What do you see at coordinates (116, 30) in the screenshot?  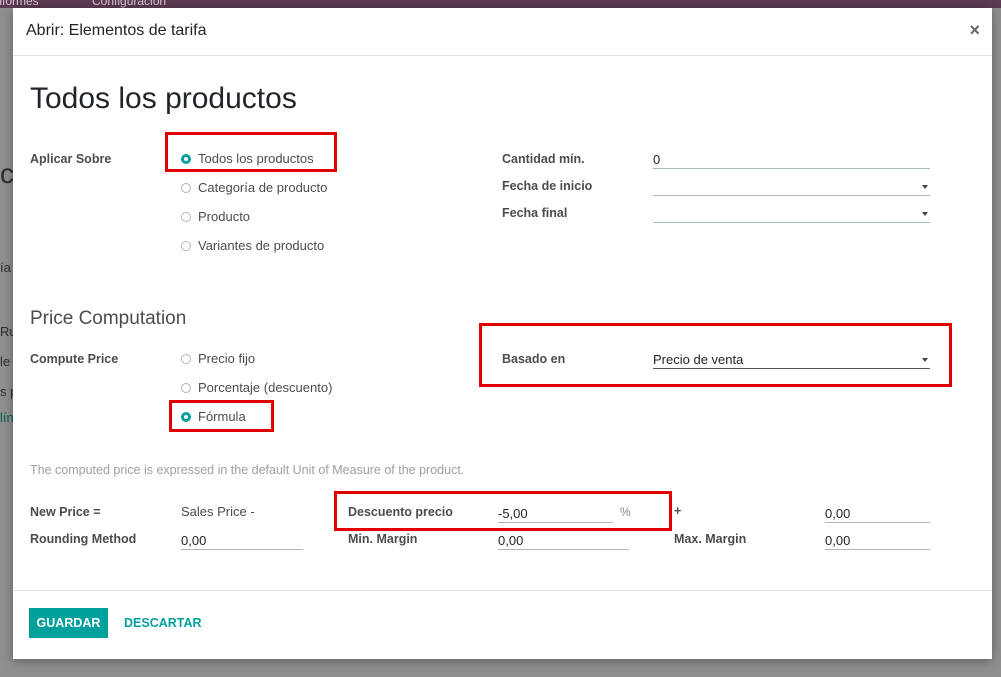 I see `dialog-title: Abrir: Elementos de tarifa` at bounding box center [116, 30].